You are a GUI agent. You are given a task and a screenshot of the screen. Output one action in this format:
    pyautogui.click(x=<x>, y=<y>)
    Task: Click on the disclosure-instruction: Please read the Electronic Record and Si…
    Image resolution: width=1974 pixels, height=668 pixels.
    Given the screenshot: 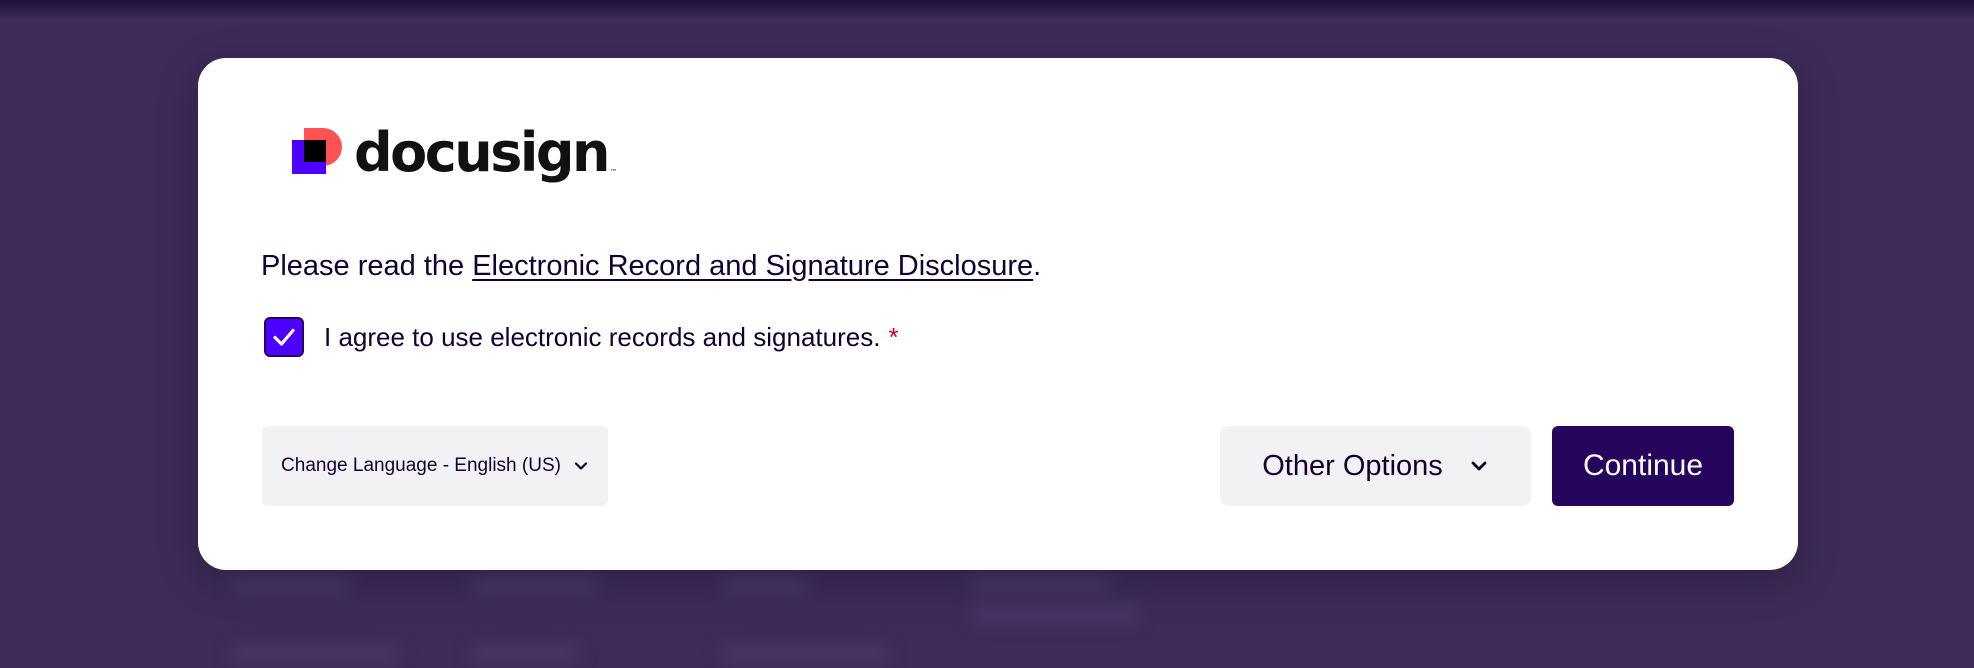 What is the action you would take?
    pyautogui.click(x=651, y=266)
    